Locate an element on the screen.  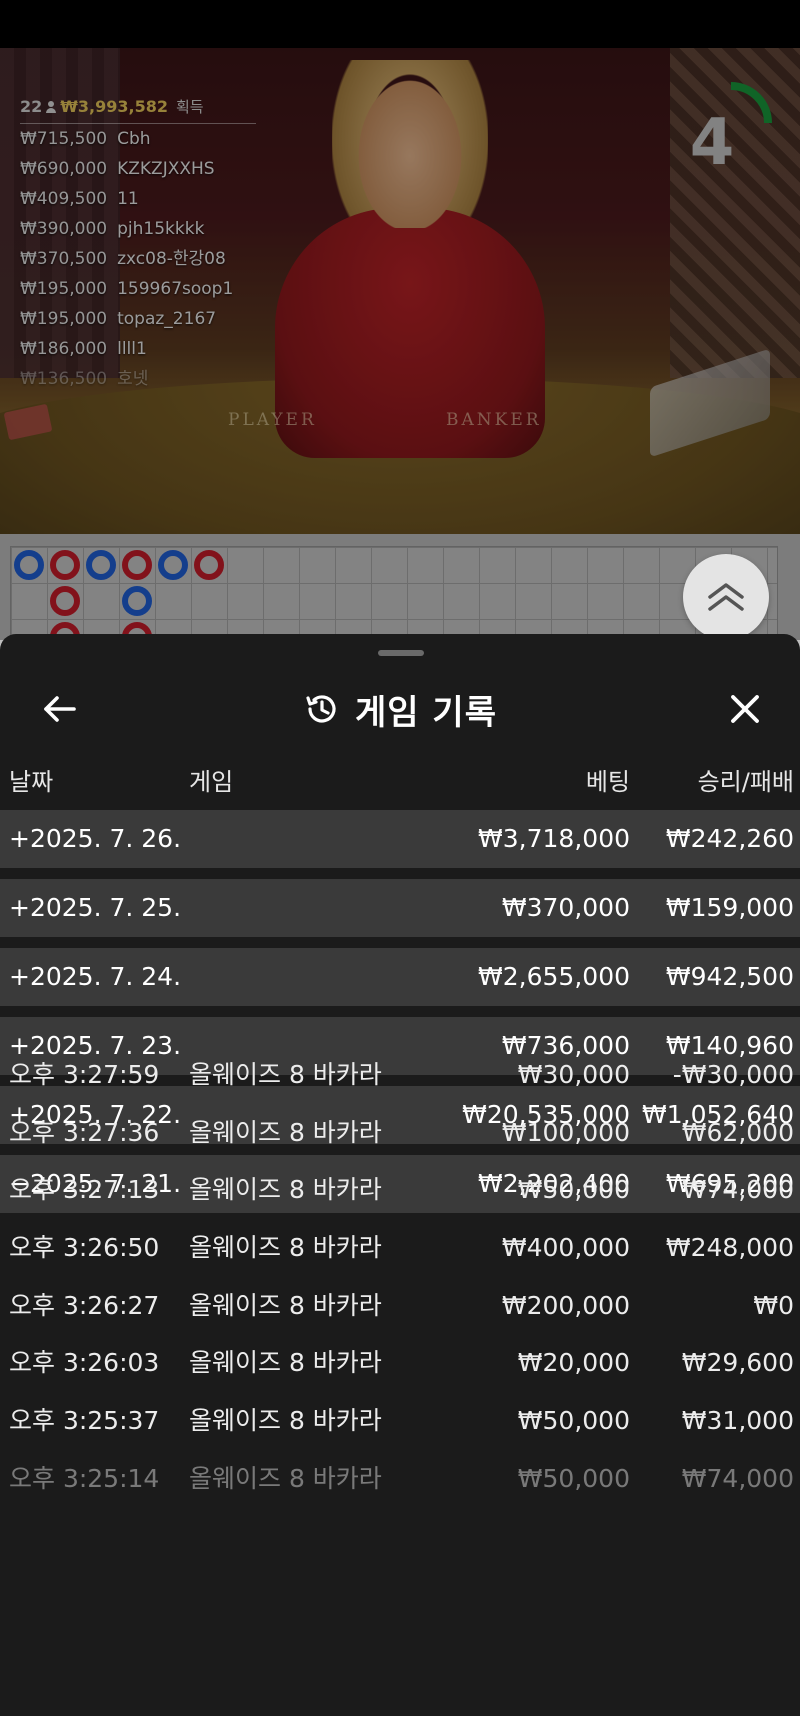
close-button is located at coordinates (745, 709).